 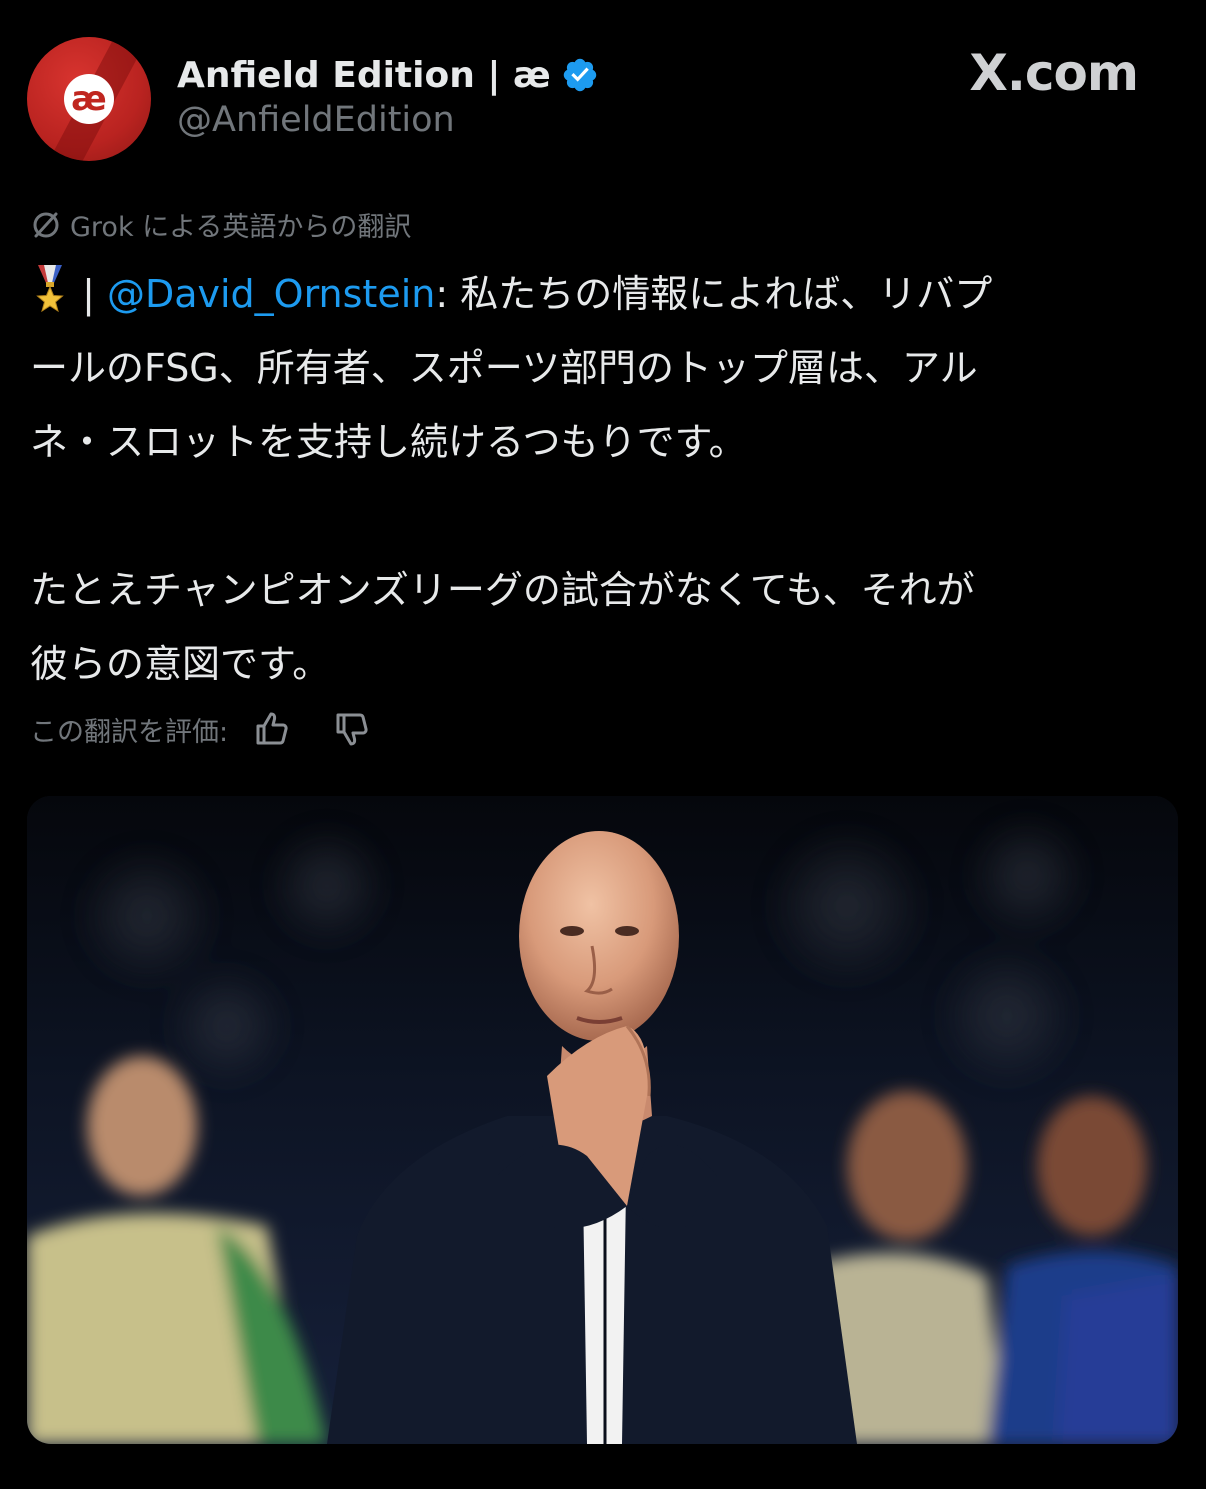 What do you see at coordinates (352, 729) in the screenshot?
I see `thumbs-down-icon` at bounding box center [352, 729].